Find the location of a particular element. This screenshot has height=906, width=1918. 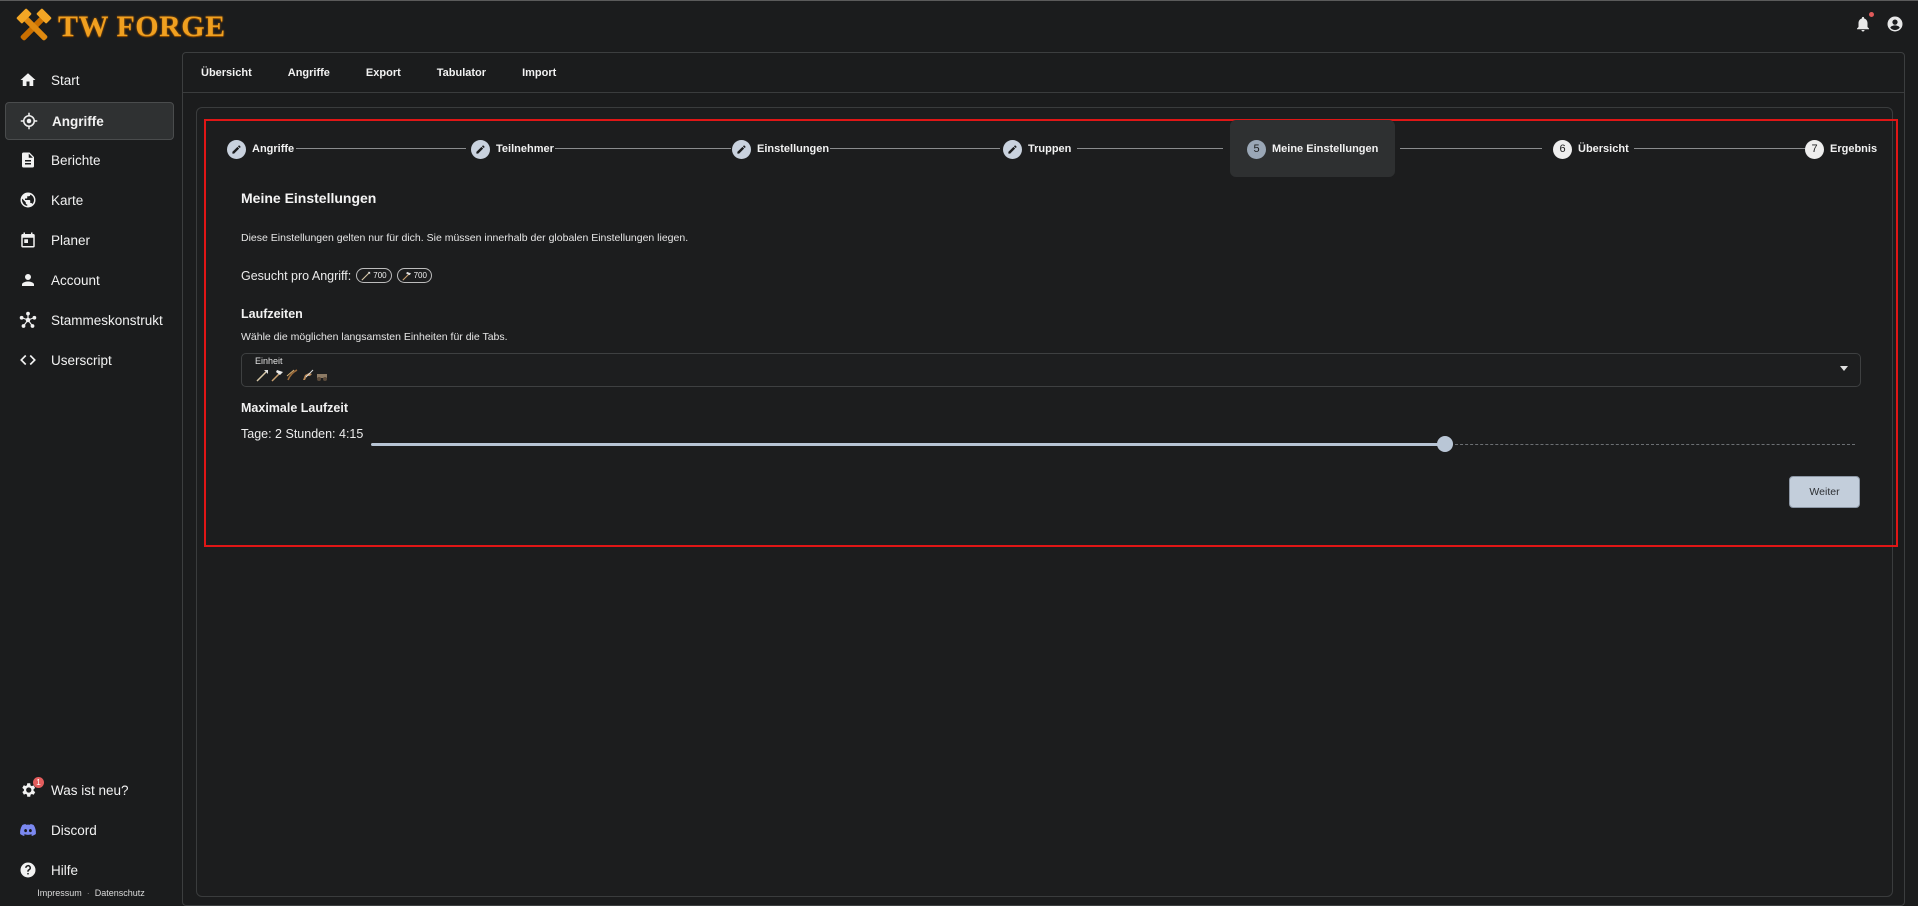

home-icon is located at coordinates (28, 79).